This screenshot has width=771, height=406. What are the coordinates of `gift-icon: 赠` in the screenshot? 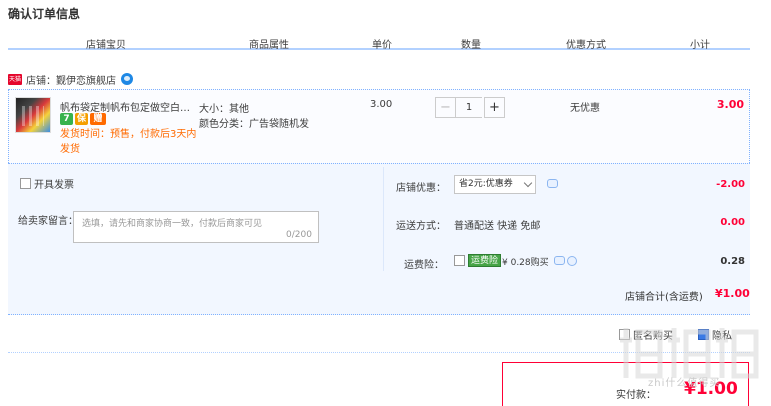 It's located at (98, 119).